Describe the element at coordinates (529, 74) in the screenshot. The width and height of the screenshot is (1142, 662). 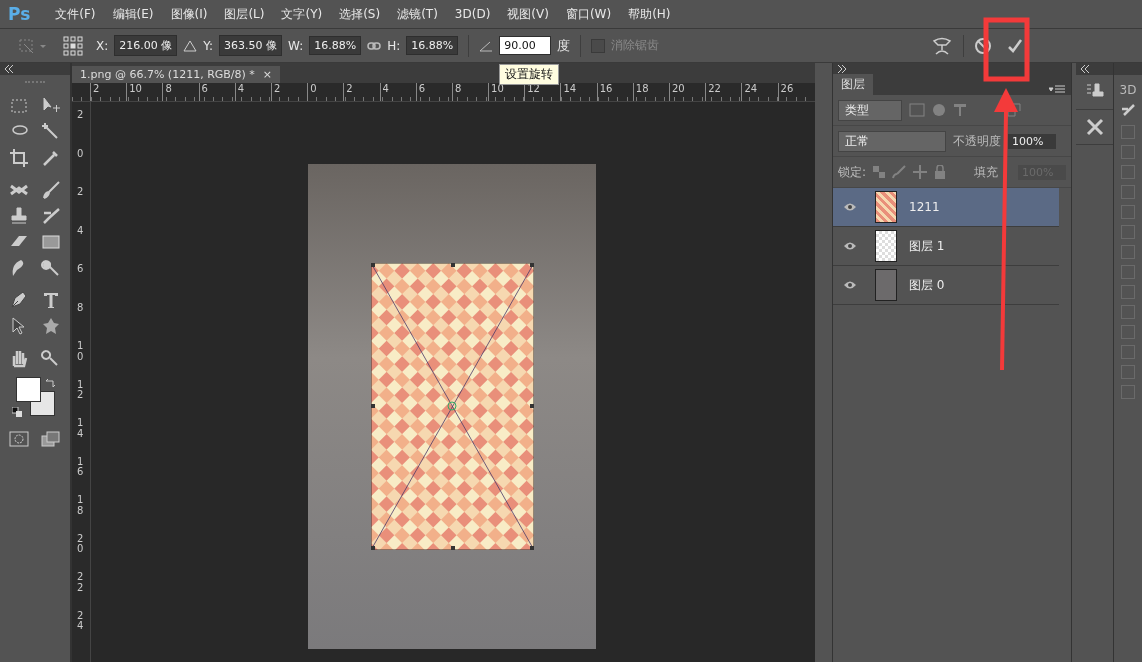
I see `tooltip: 设置旋转` at that location.